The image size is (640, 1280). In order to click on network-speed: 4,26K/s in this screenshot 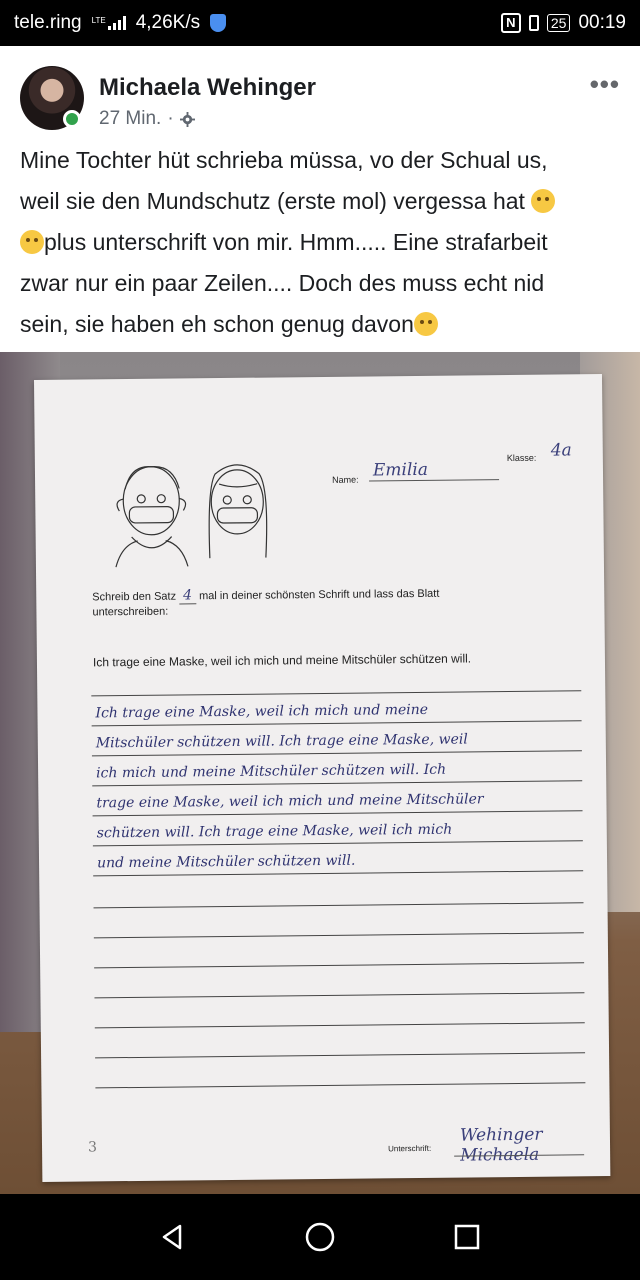, I will do `click(168, 22)`.